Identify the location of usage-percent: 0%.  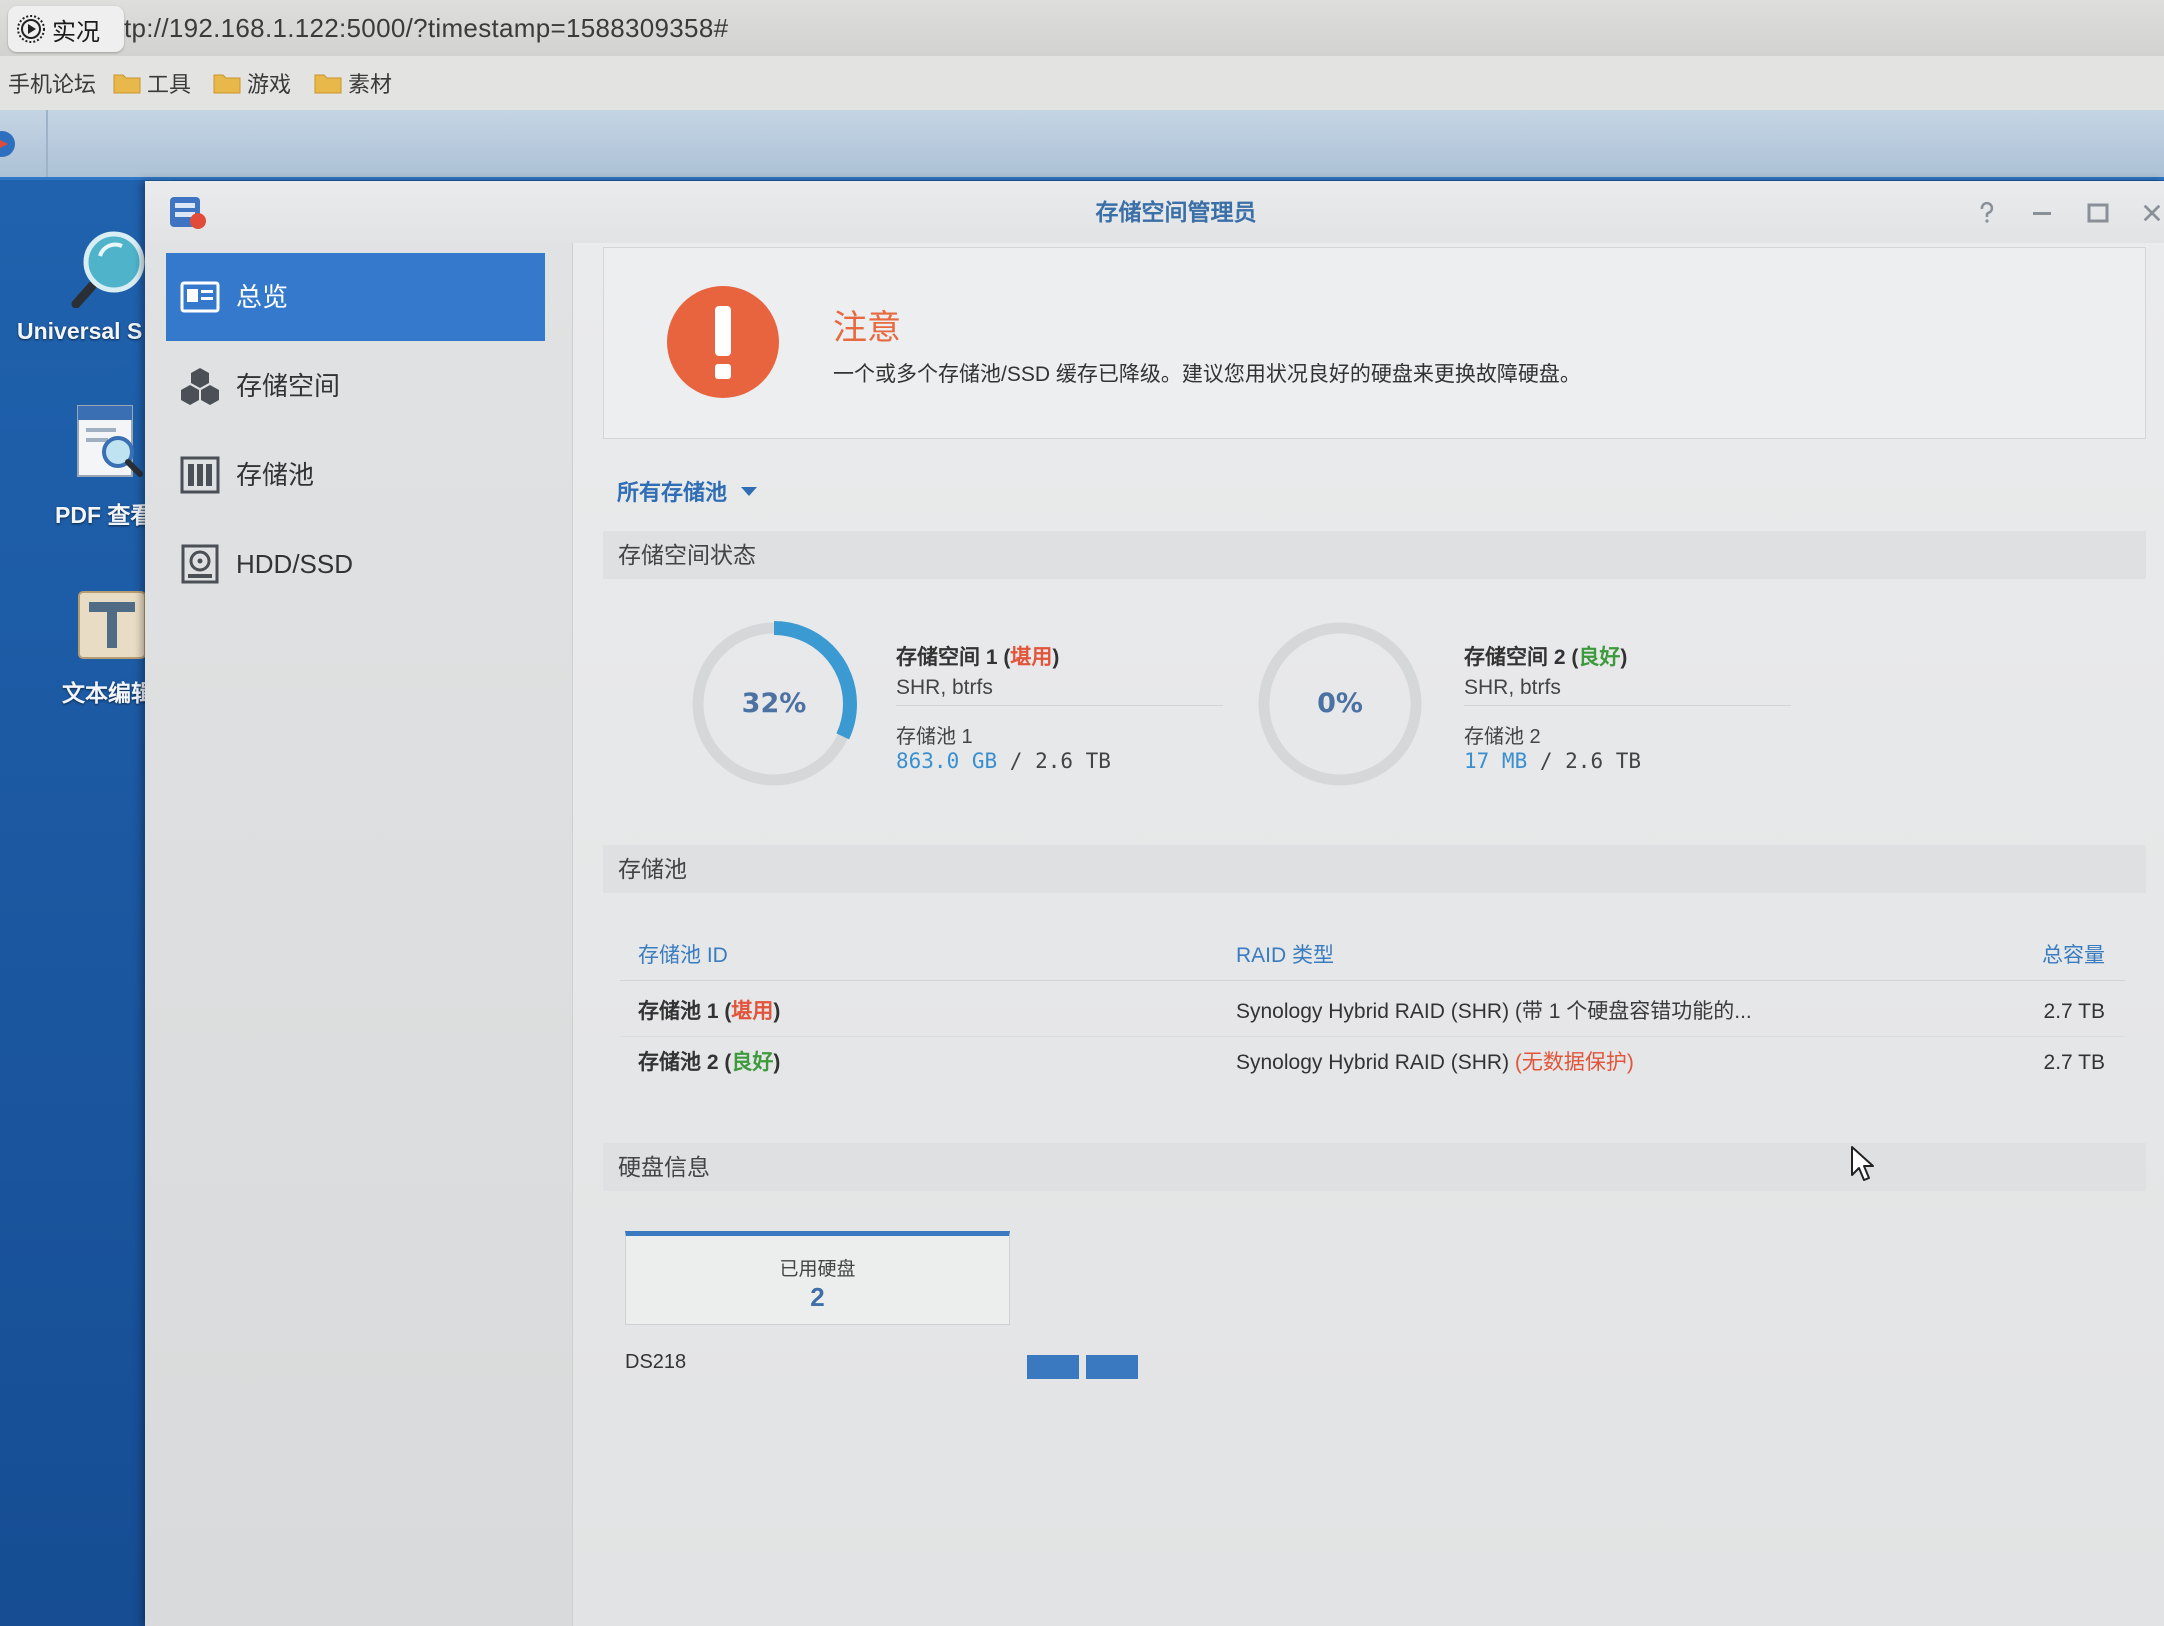
(1340, 703).